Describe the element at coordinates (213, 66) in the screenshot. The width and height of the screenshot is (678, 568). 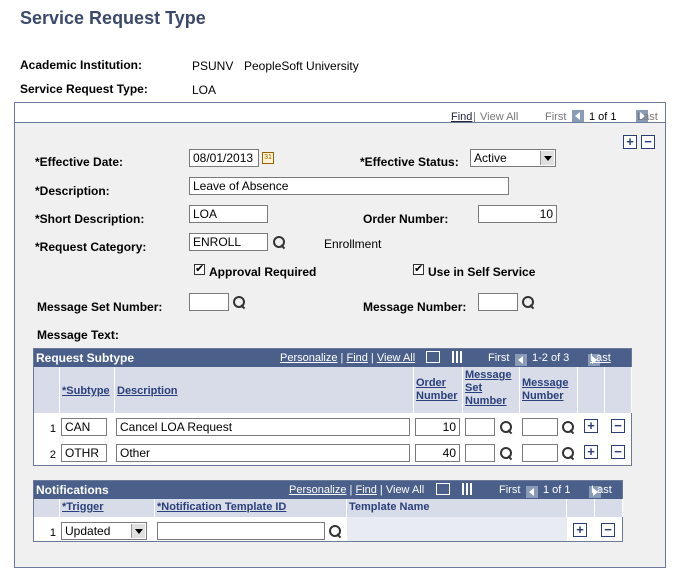
I see `institution-code: PSUNV` at that location.